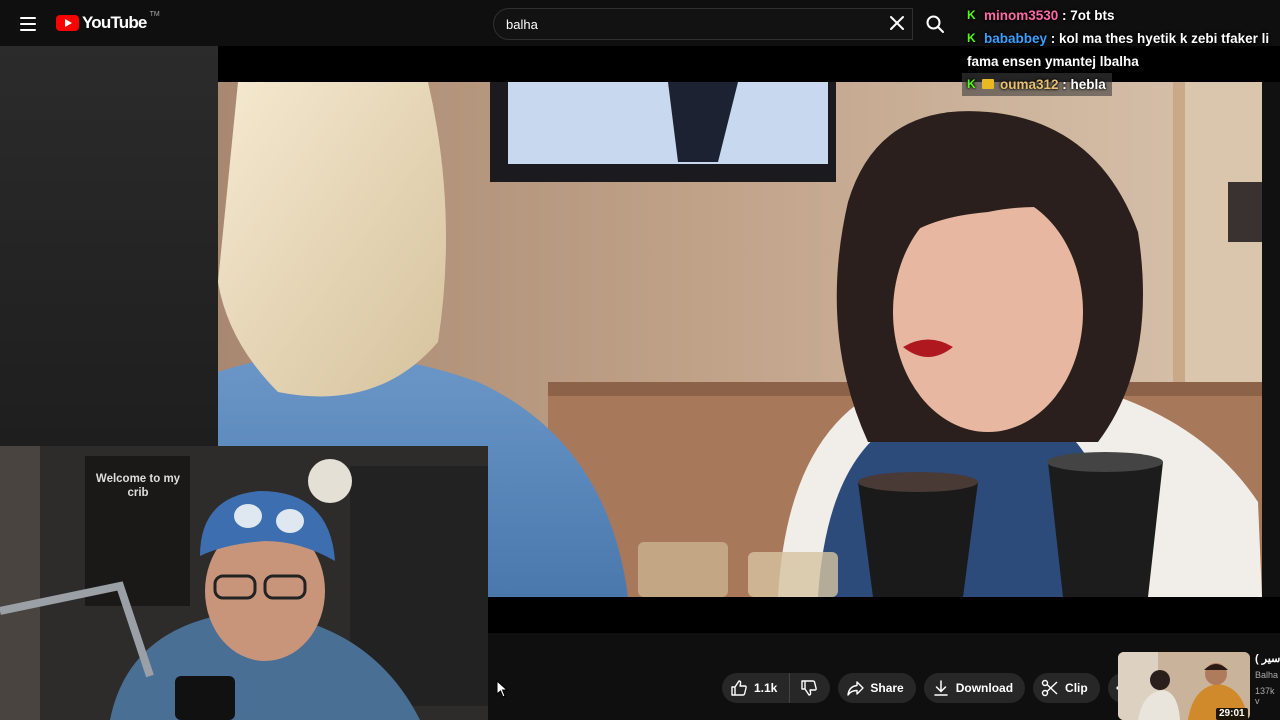  I want to click on chat-message: K ouma312 : hebla, so click(1037, 84).